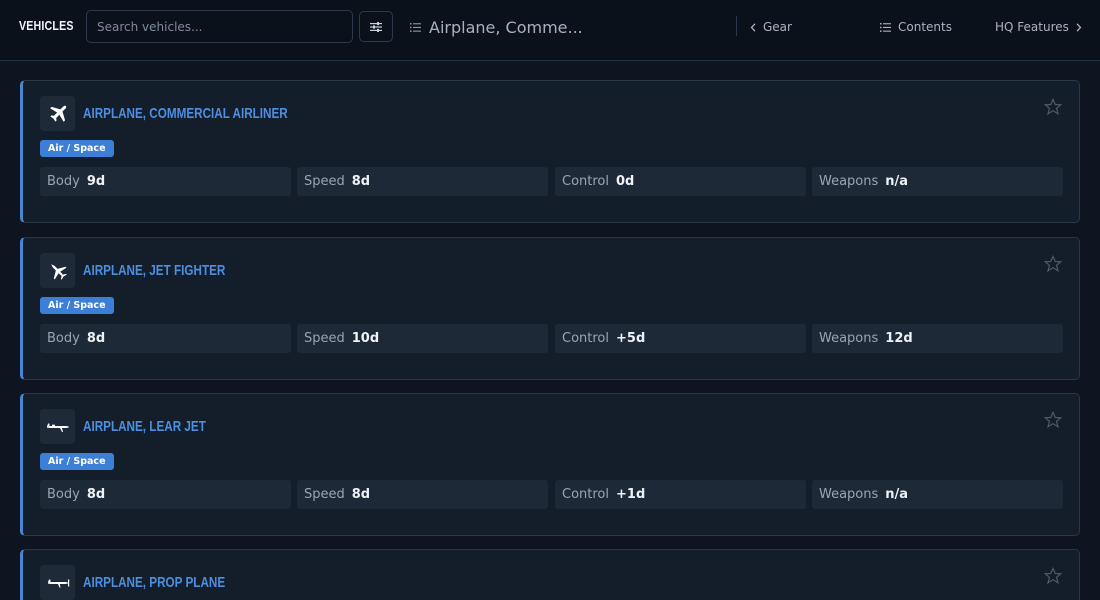  Describe the element at coordinates (551, 494) in the screenshot. I see `stats-row: Body 8d Speed 8d Control +1d Weapons n/a` at that location.